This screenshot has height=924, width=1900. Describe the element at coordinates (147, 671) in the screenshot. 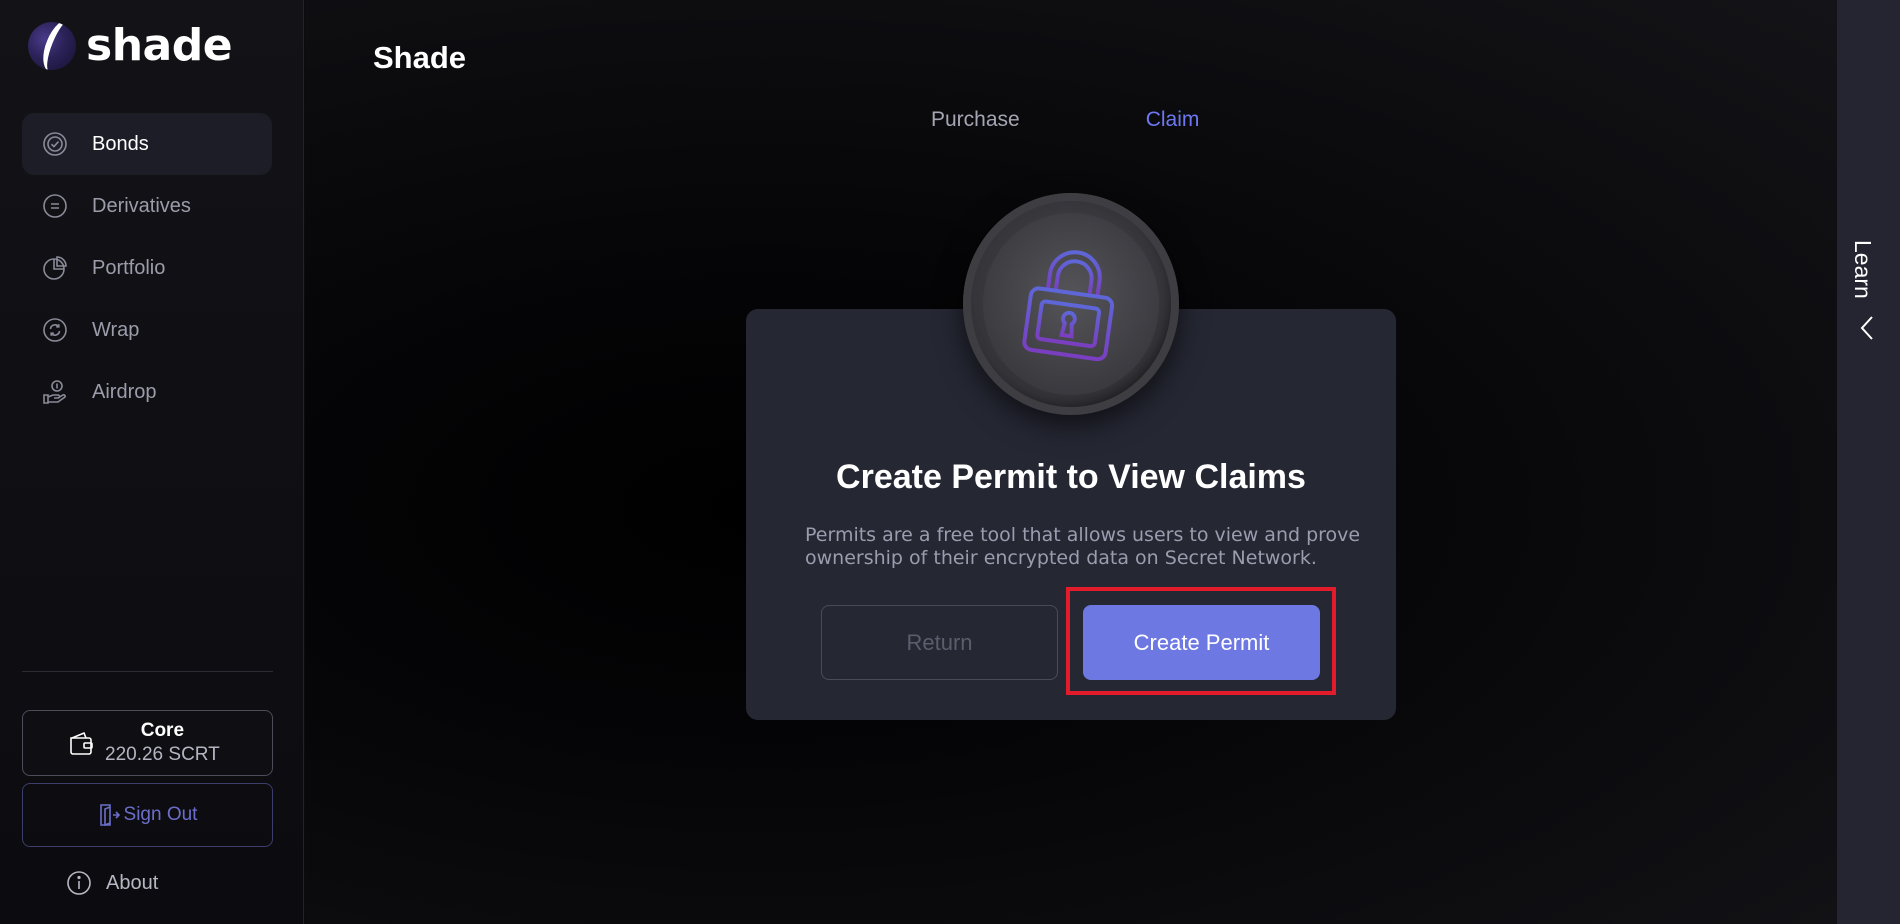

I see `sidebar-divider` at that location.